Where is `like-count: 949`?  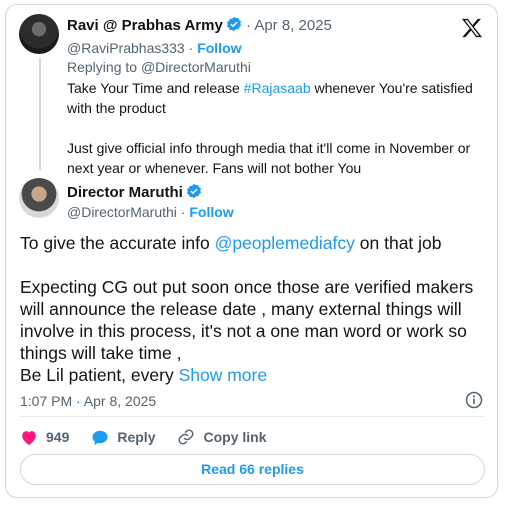
like-count: 949 is located at coordinates (58, 437).